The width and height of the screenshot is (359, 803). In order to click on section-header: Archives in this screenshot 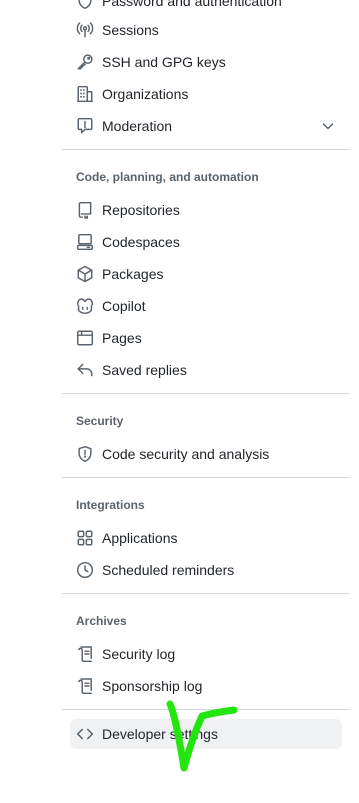, I will do `click(101, 621)`.